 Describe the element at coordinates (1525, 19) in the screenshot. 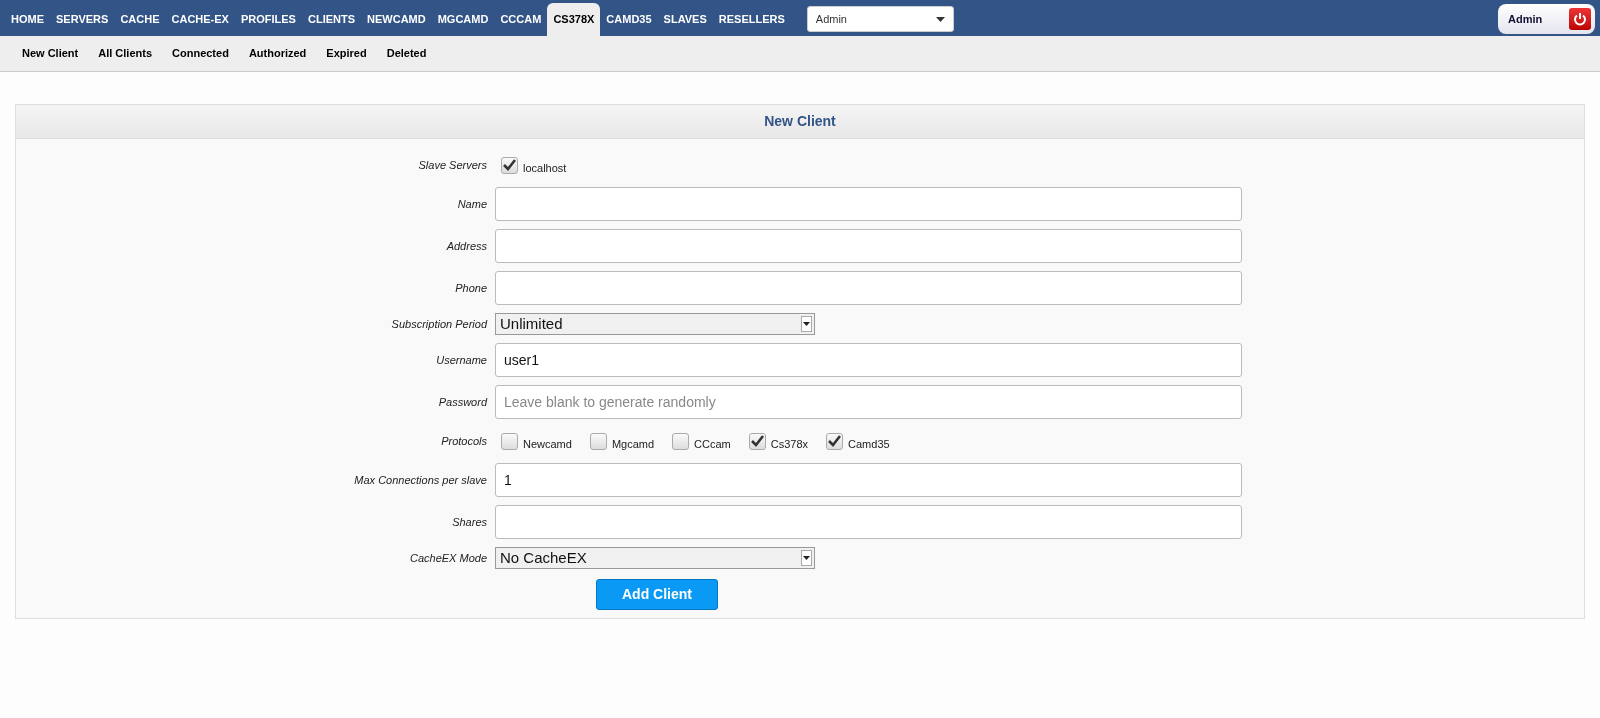

I see `user-name: Admin` at that location.